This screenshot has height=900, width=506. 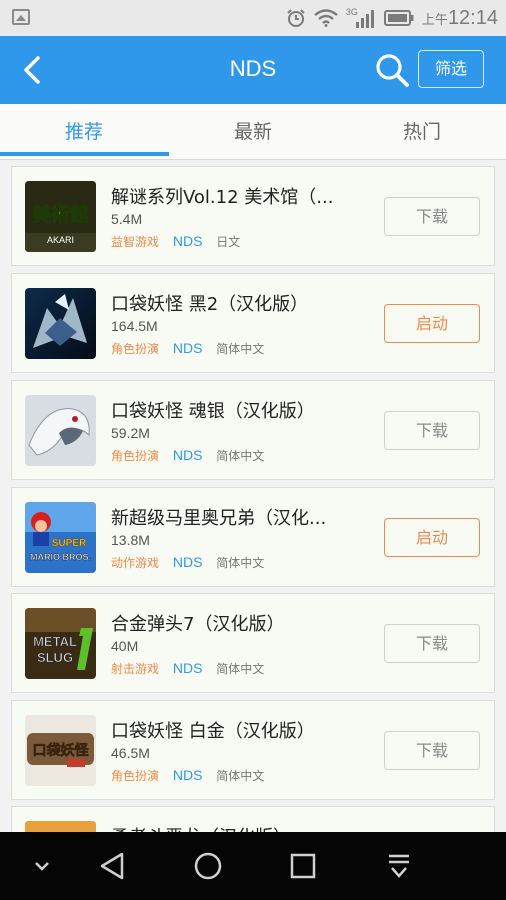 What do you see at coordinates (326, 18) in the screenshot?
I see `wifi-icon` at bounding box center [326, 18].